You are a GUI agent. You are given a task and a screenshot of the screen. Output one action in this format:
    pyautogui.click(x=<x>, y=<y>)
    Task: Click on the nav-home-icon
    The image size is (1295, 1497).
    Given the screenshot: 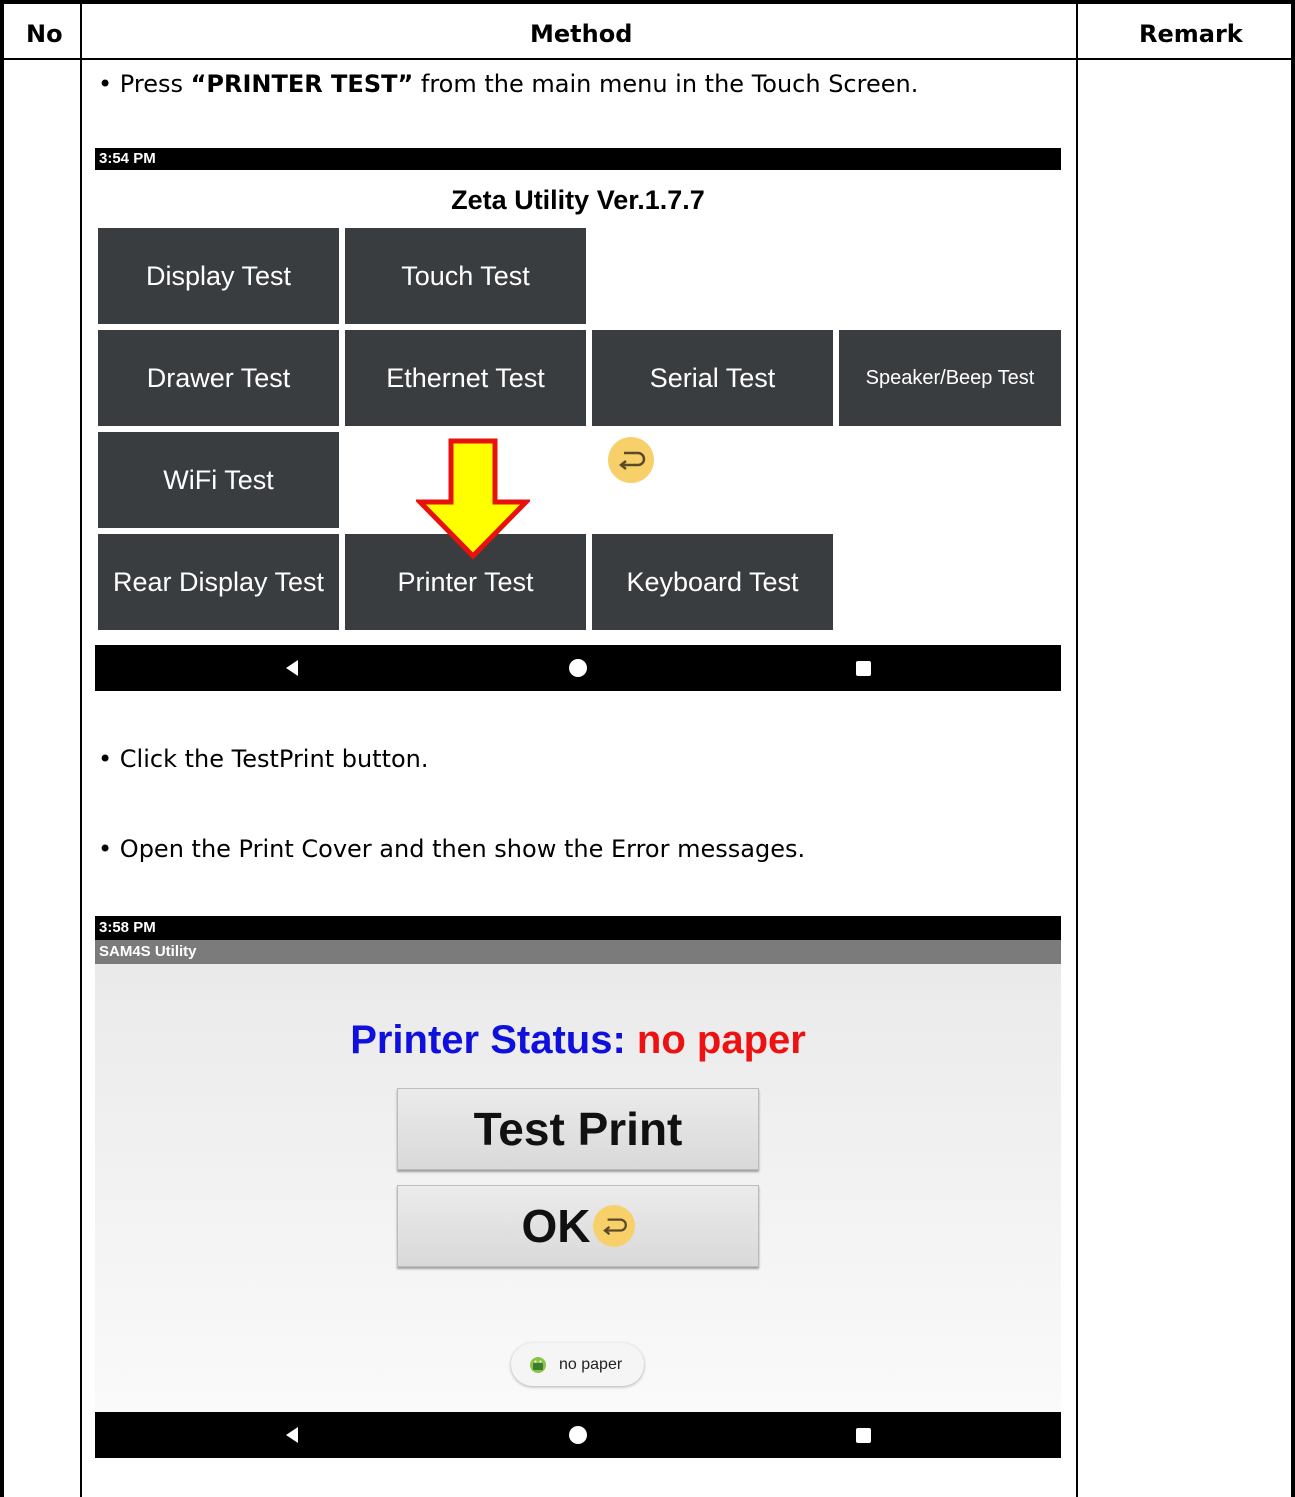 What is the action you would take?
    pyautogui.click(x=578, y=668)
    